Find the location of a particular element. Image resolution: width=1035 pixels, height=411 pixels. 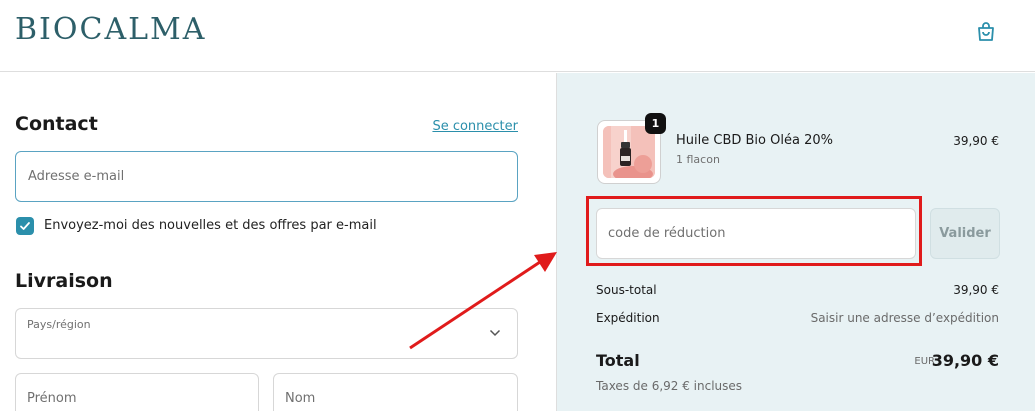

email-field is located at coordinates (266, 176).